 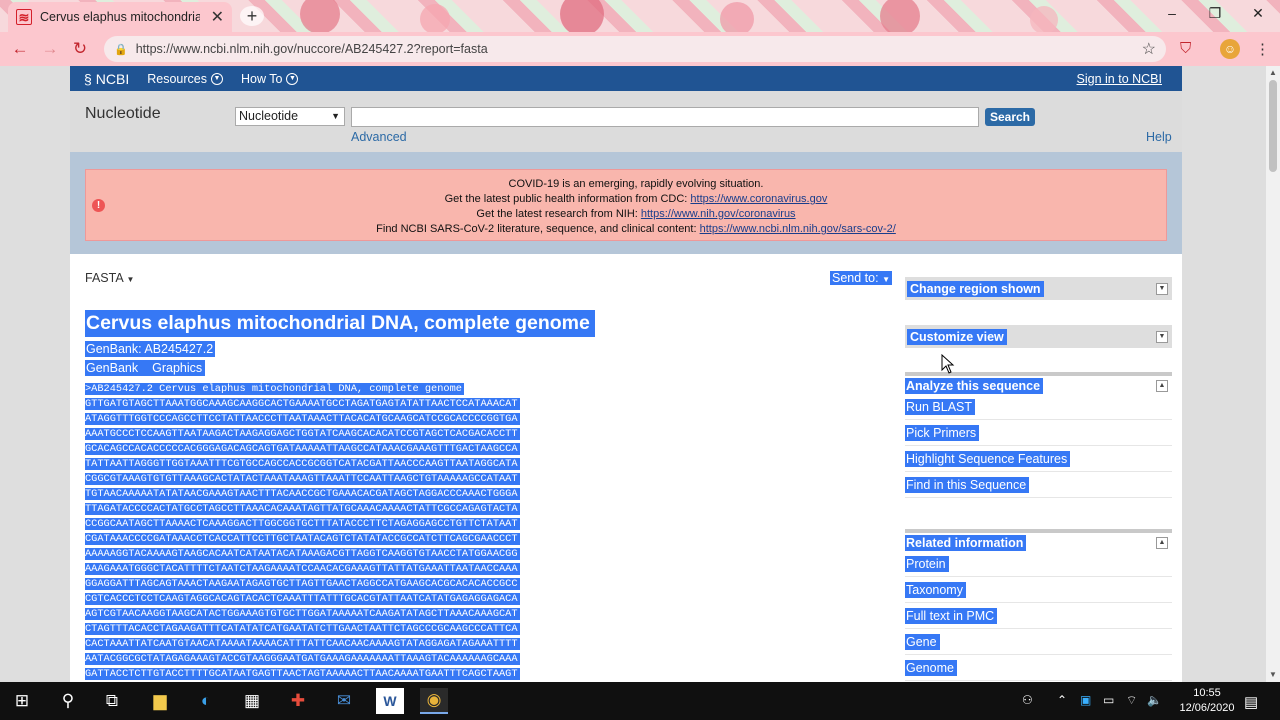 What do you see at coordinates (1273, 674) in the screenshot?
I see `scroll-down-icon: ▼` at bounding box center [1273, 674].